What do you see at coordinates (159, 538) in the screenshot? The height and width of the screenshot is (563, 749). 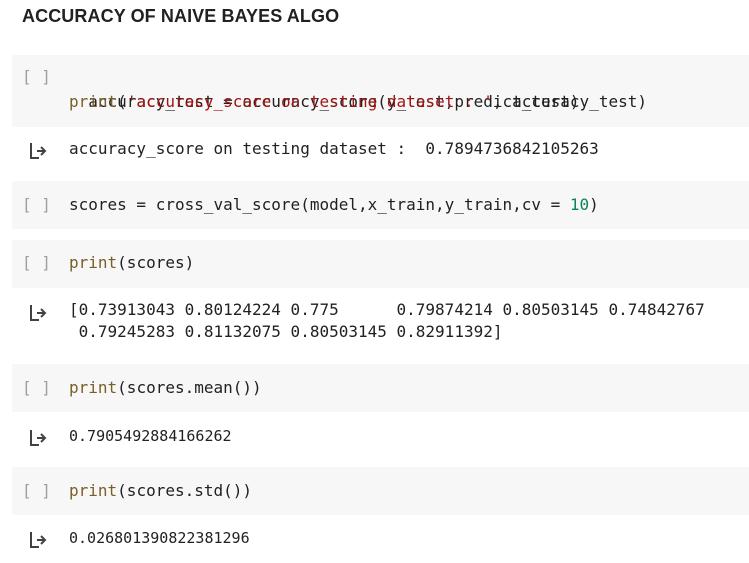 I see `cell-output: 0.026801390822381296` at bounding box center [159, 538].